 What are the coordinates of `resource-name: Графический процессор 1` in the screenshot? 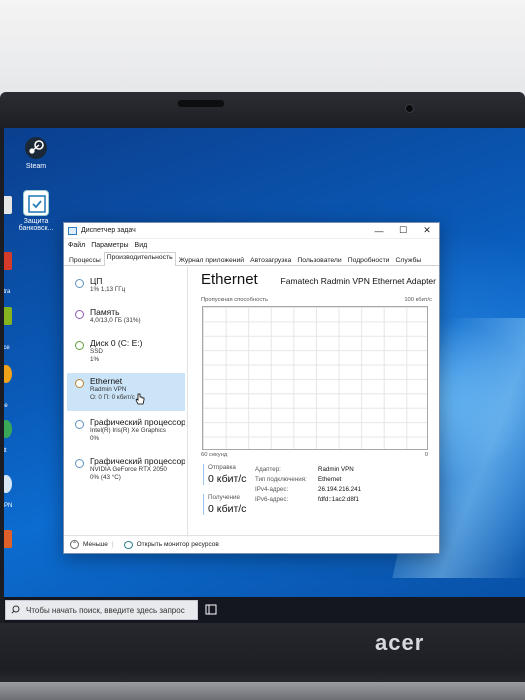 It's located at (137, 461).